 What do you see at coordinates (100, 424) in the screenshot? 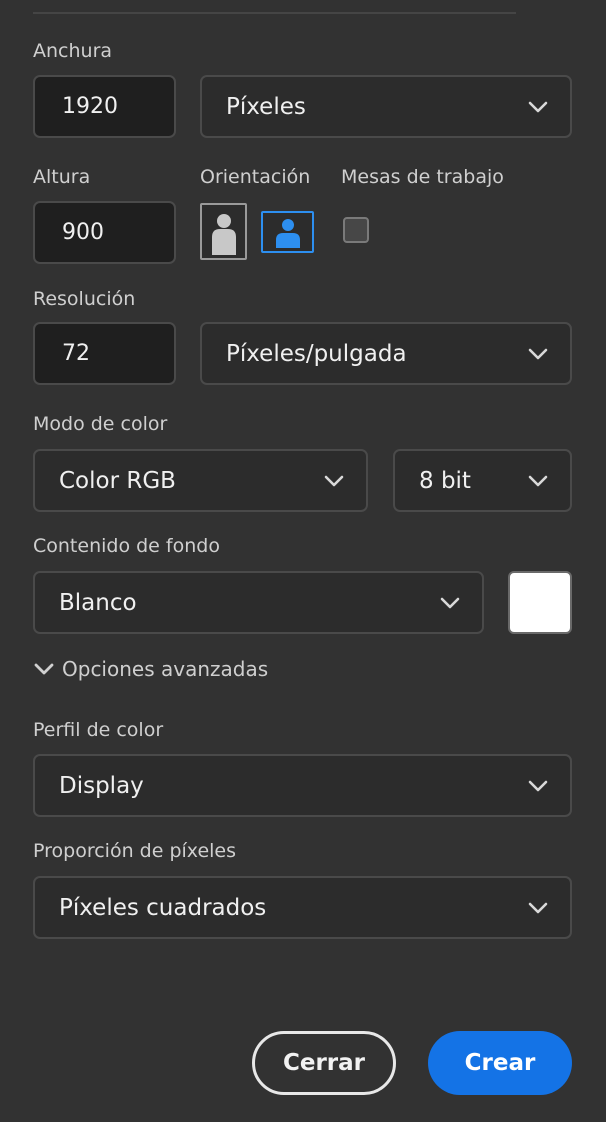
I see `color-mode-label: Modo de color` at bounding box center [100, 424].